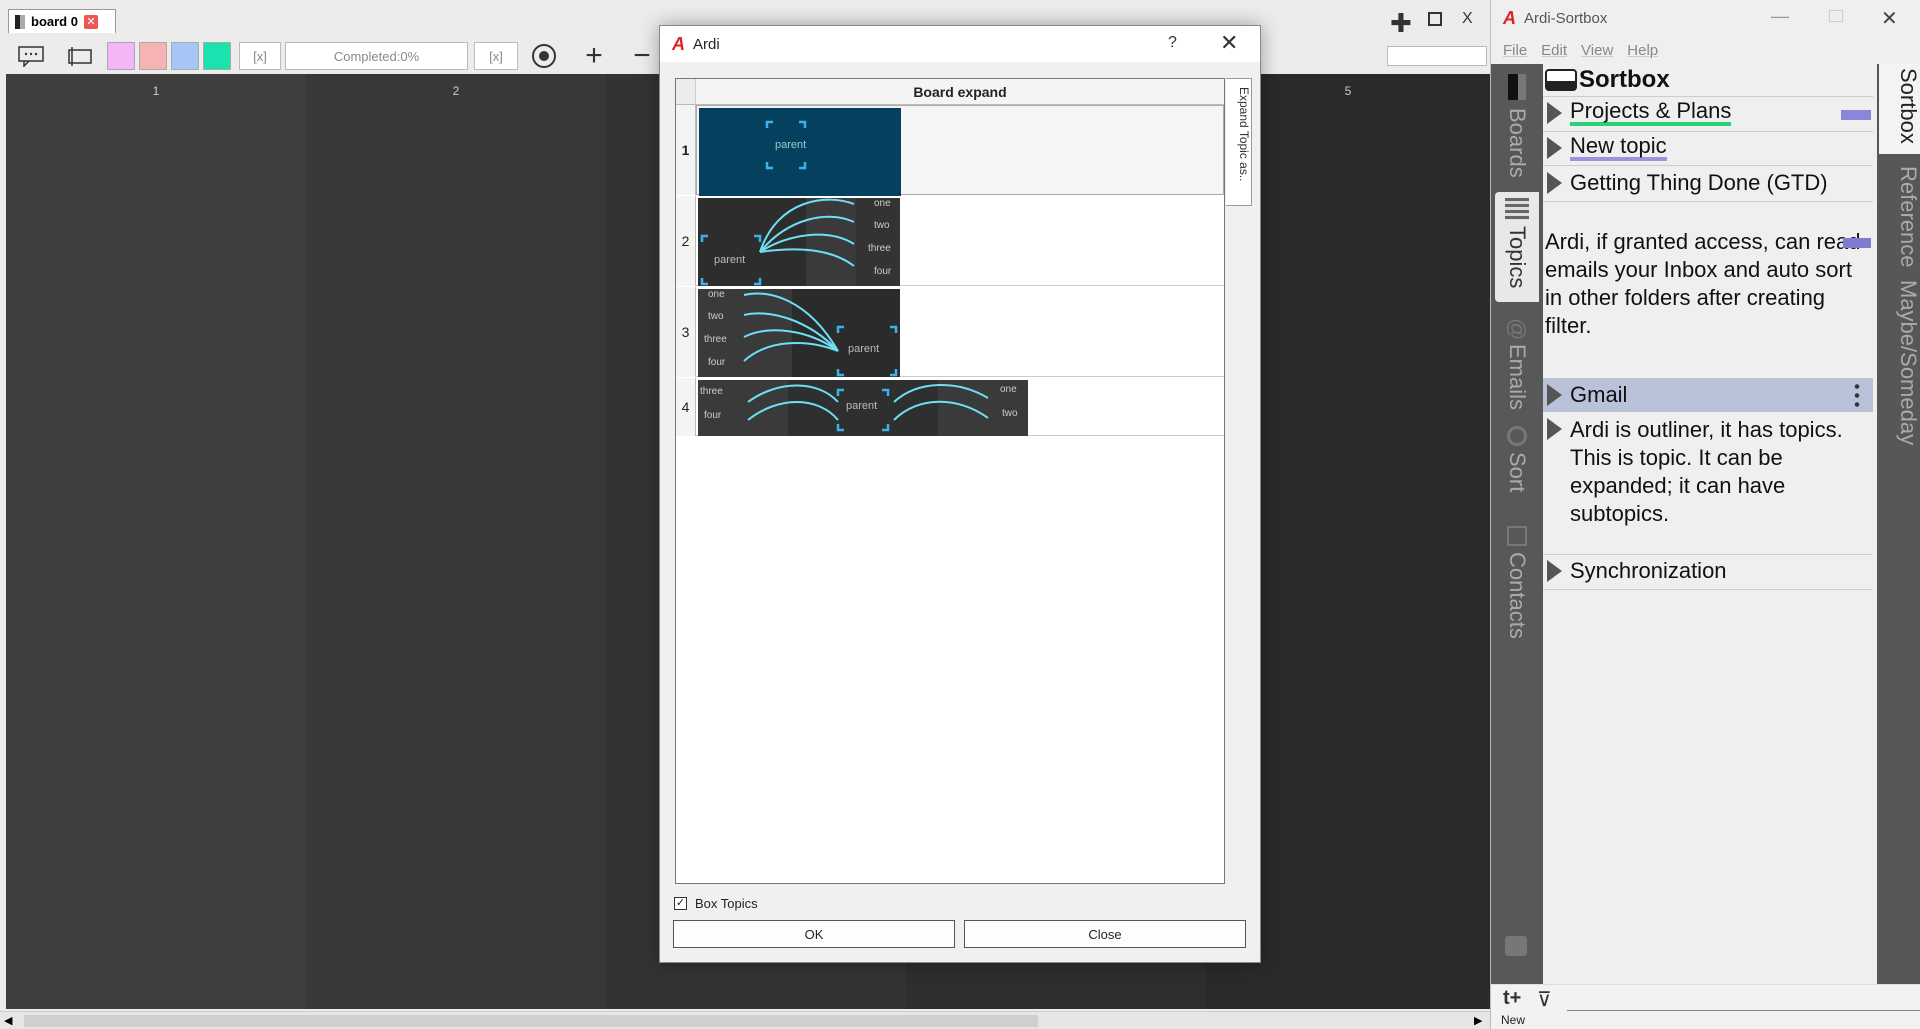 The width and height of the screenshot is (1920, 1029). What do you see at coordinates (1743, 1000) in the screenshot?
I see `filter-input` at bounding box center [1743, 1000].